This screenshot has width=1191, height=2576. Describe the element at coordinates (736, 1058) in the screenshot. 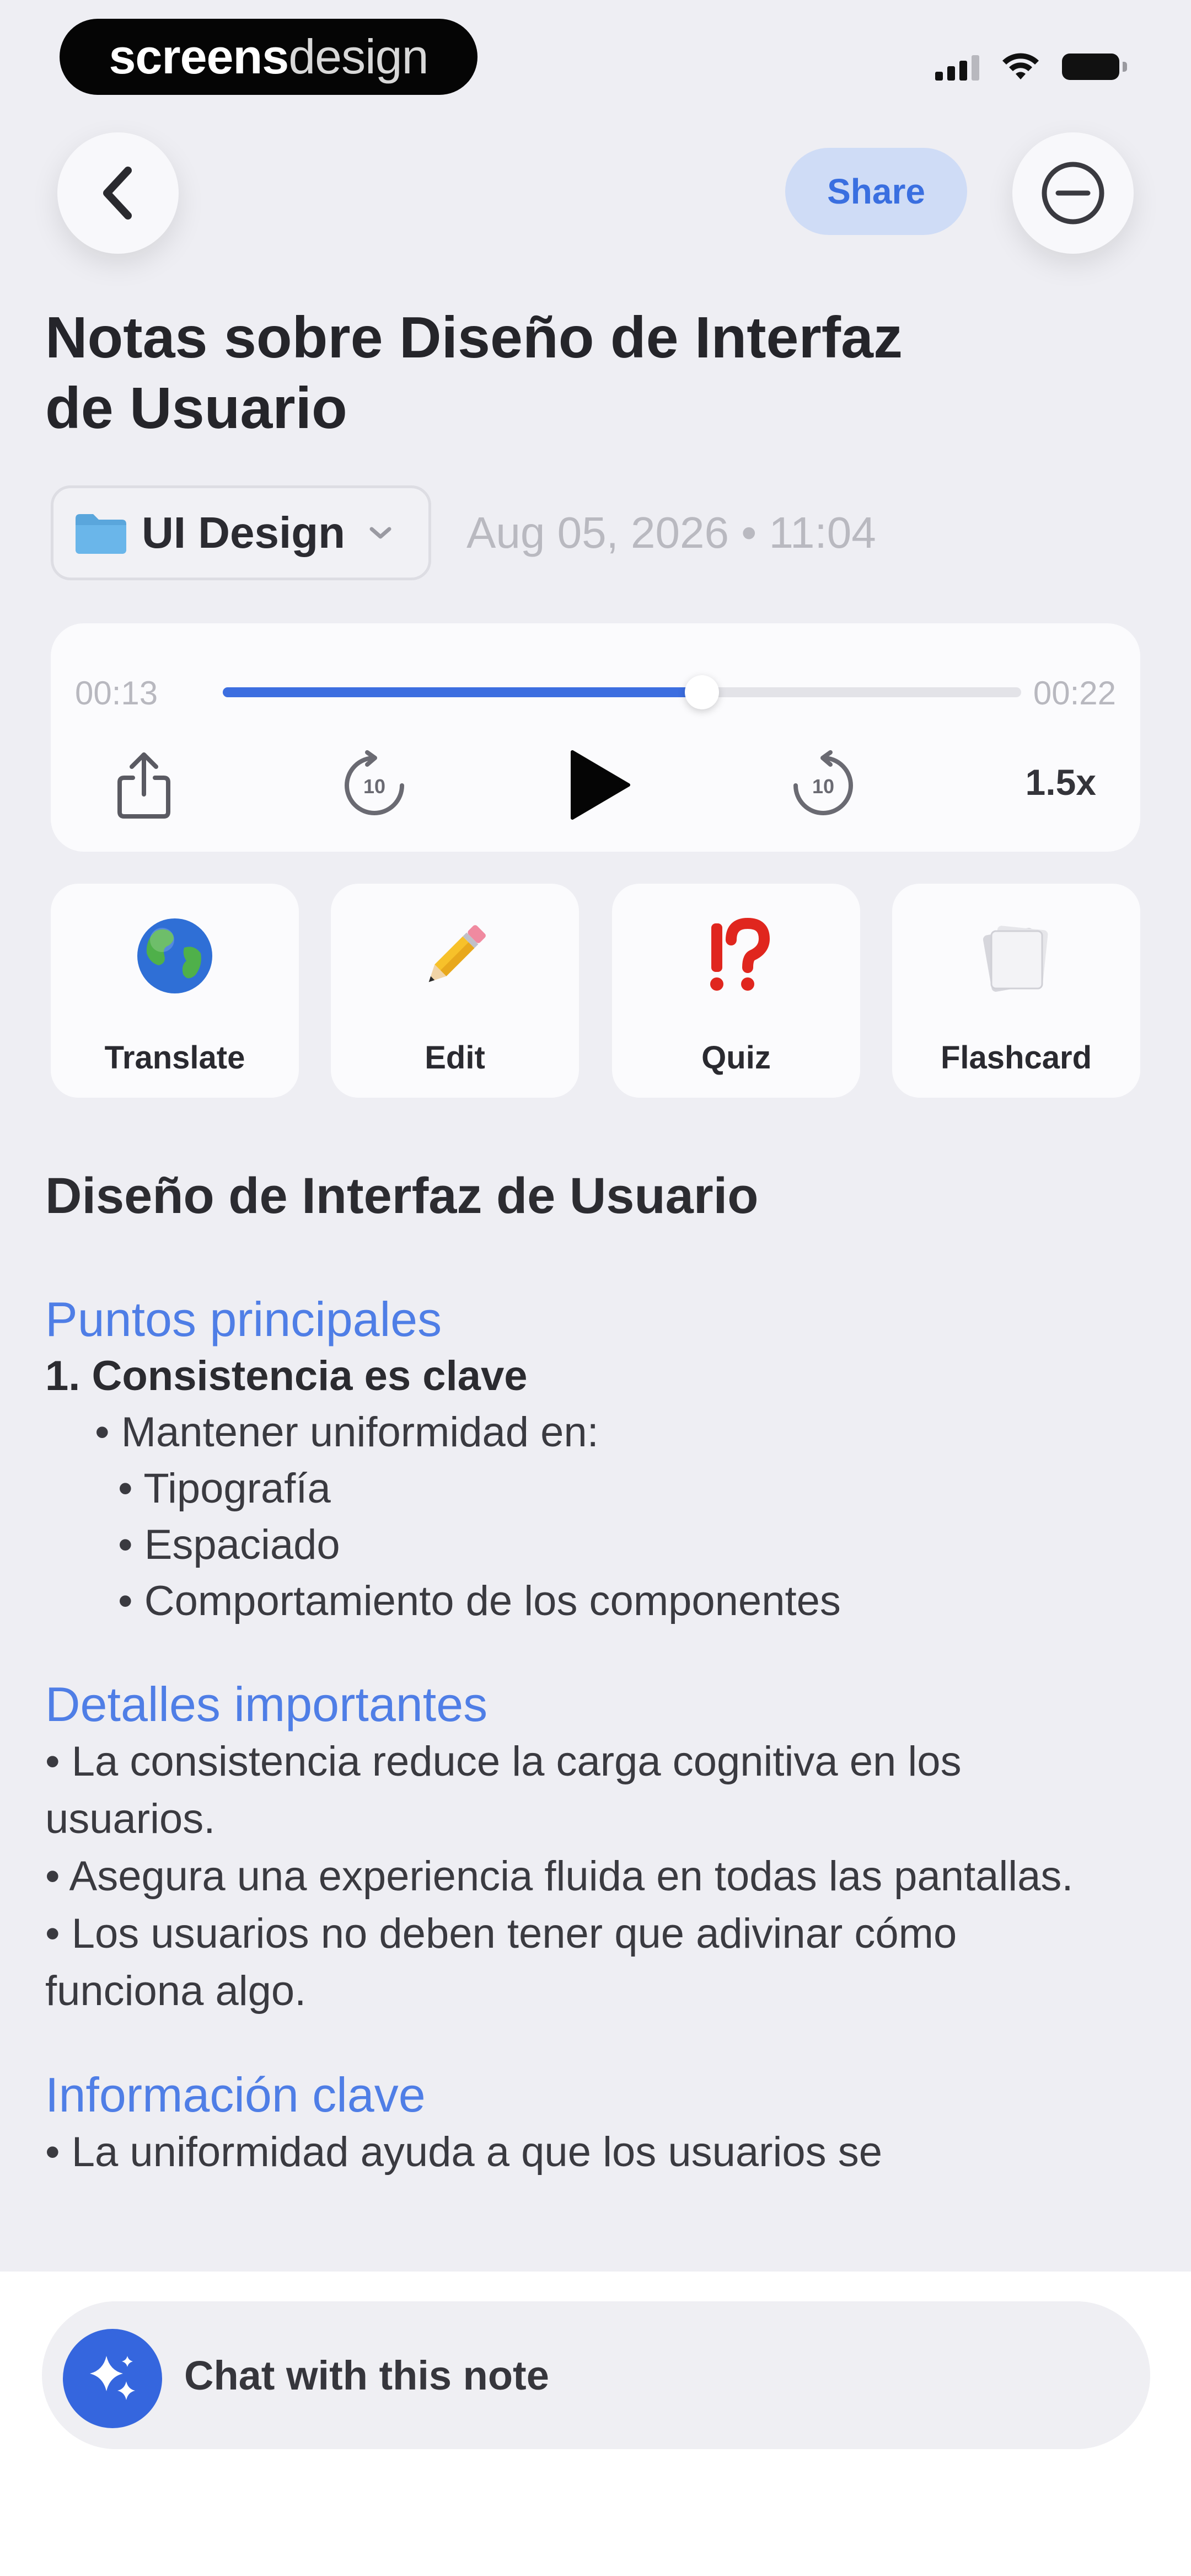

I see `quiz-label: Quiz` at that location.